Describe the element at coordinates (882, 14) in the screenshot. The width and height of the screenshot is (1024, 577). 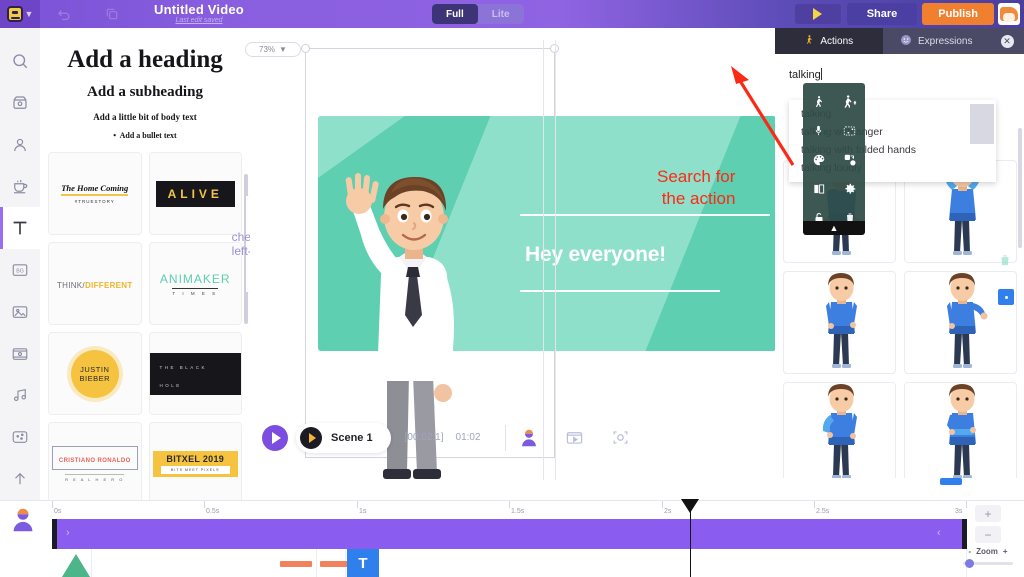
I see `share-button: Share` at that location.